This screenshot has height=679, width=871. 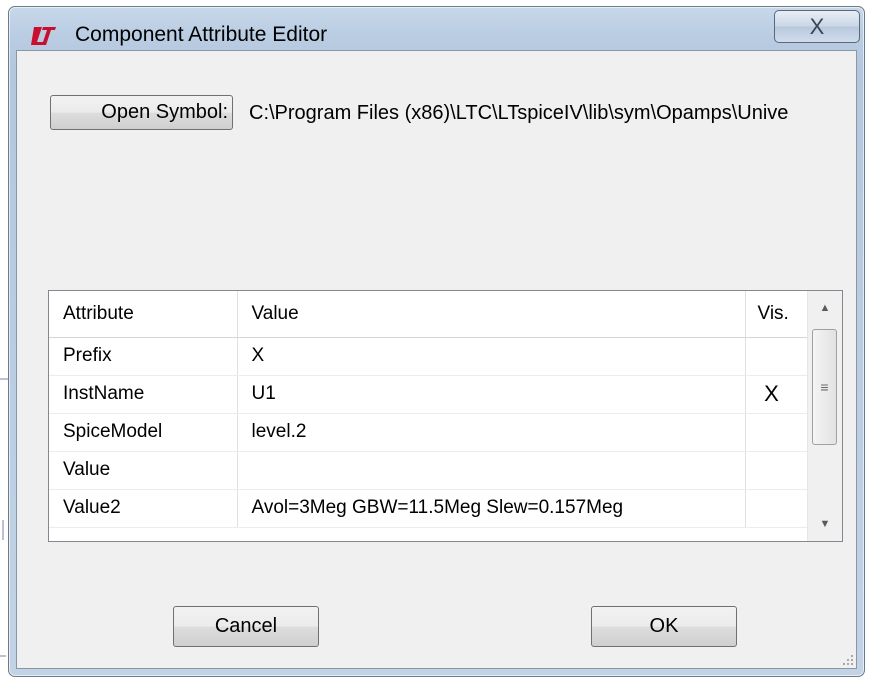 I want to click on scrollbar-thumb: ≡, so click(x=824, y=387).